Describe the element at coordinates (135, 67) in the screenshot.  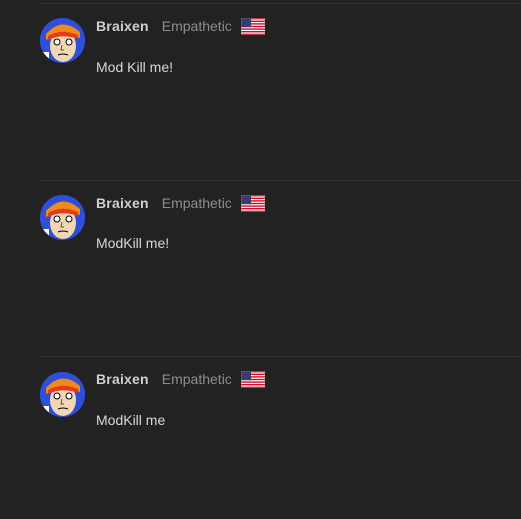
I see `post-message: Mod Kill me!` at that location.